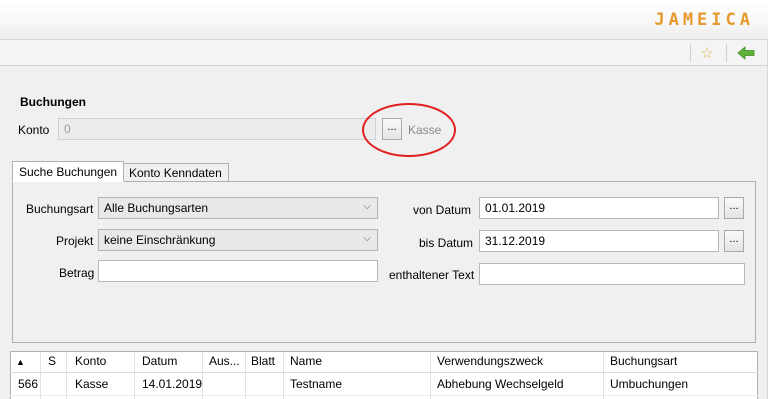  Describe the element at coordinates (649, 384) in the screenshot. I see `table-cell-buchungsart: Umbuchungen` at that location.